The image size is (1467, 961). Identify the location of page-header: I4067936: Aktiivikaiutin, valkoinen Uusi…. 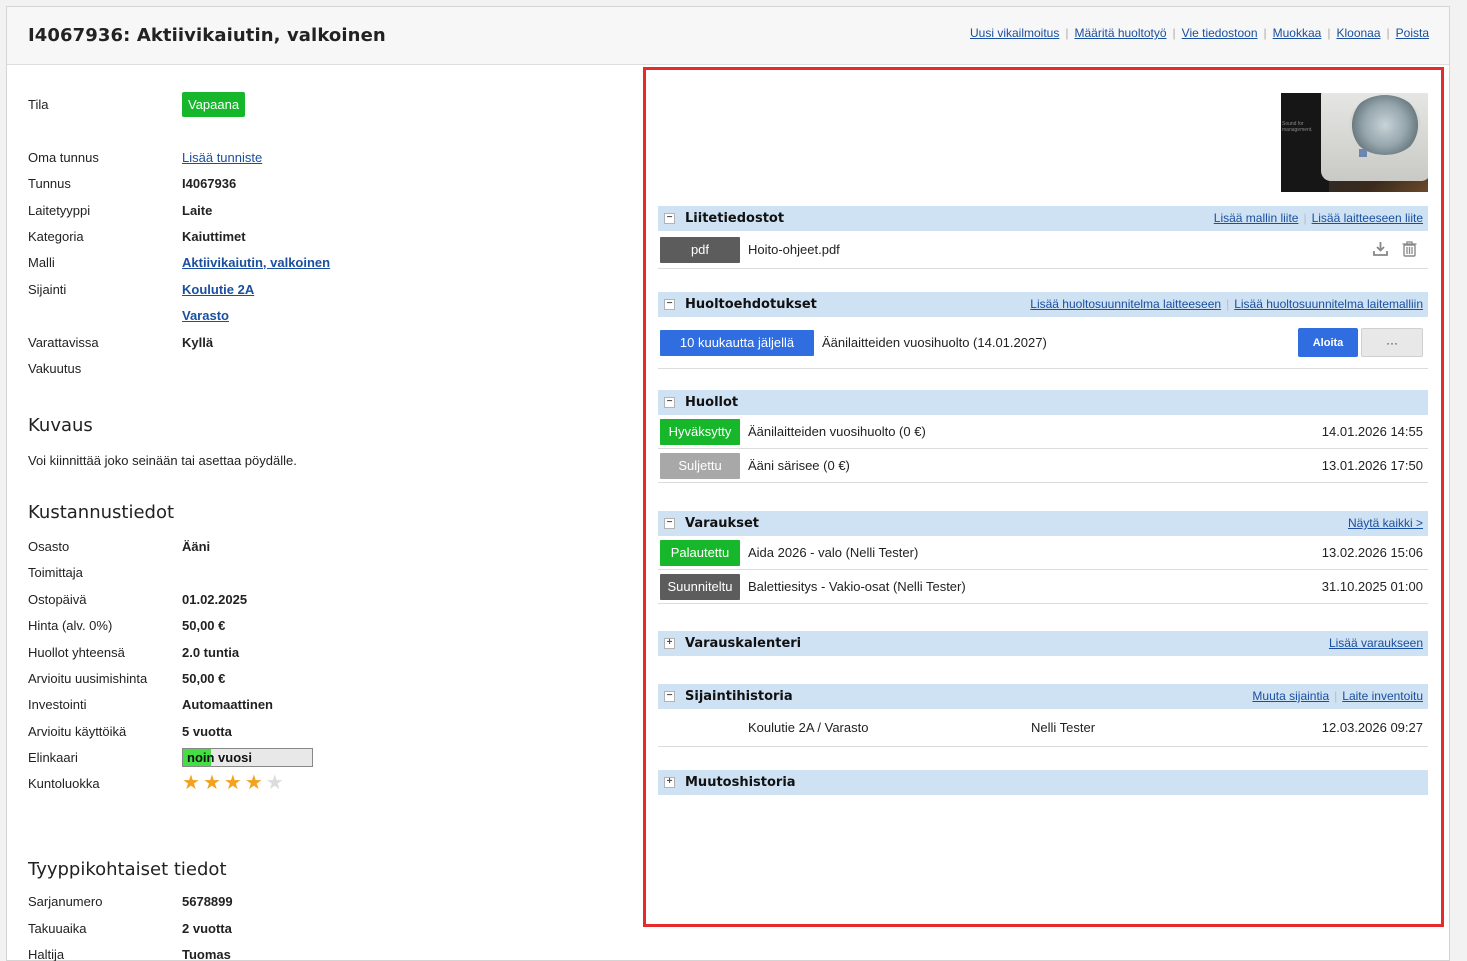
(728, 36).